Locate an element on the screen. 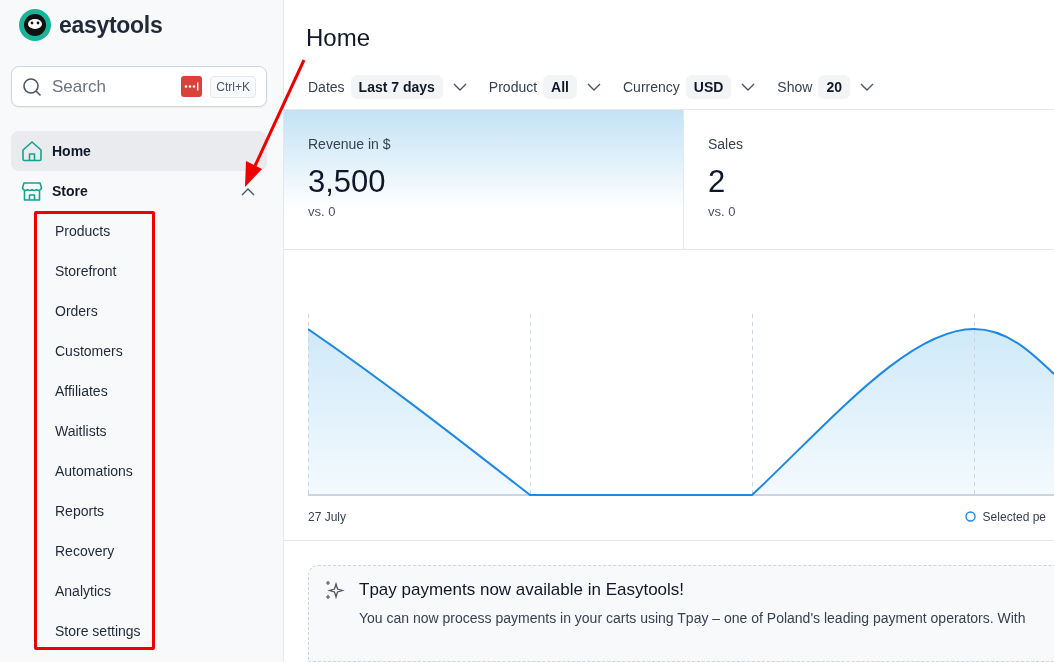  nav-subitem: Recovery is located at coordinates (139, 551).